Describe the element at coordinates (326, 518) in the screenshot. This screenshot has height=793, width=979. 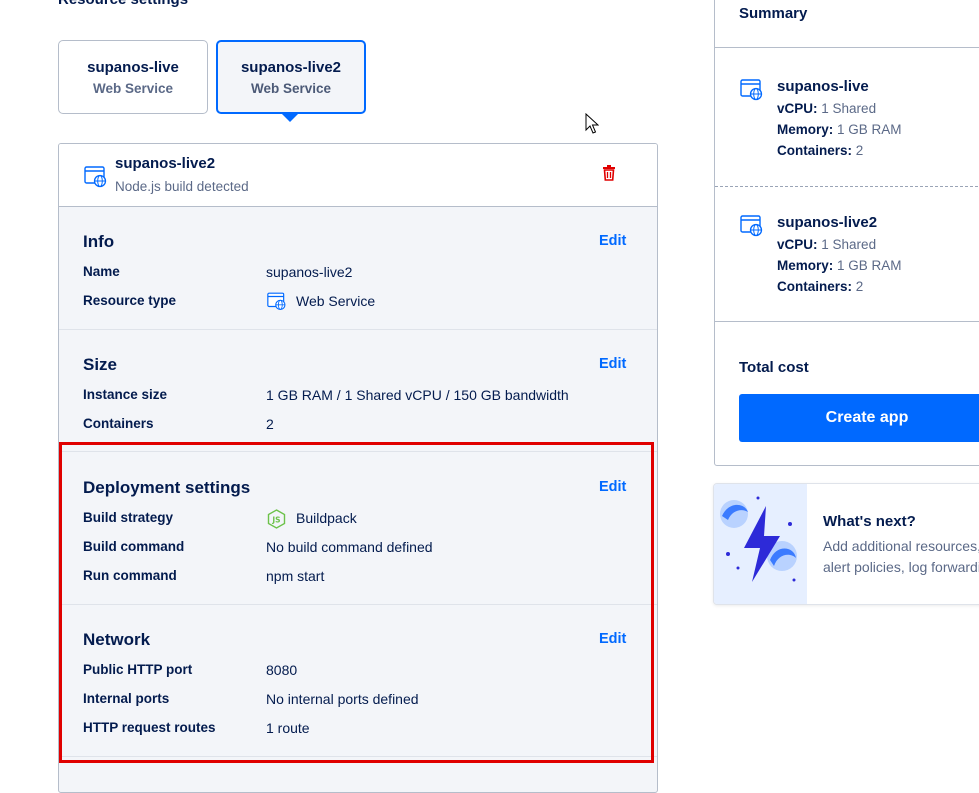
I see `build-strategy-value: Buildpack` at that location.